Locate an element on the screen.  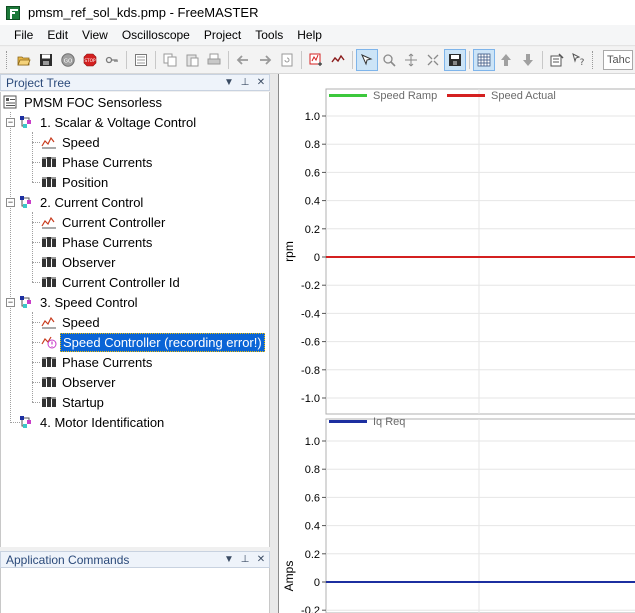
paste-button is located at coordinates (192, 60).